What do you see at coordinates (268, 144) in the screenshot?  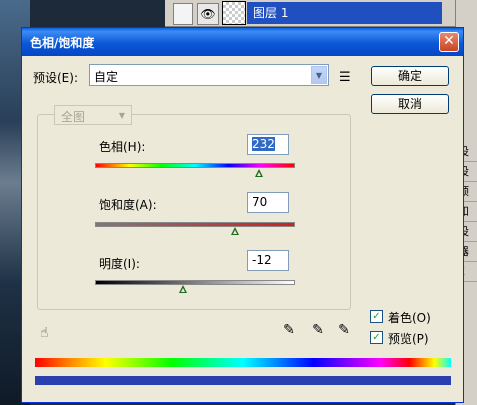 I see `hue-input: 232` at bounding box center [268, 144].